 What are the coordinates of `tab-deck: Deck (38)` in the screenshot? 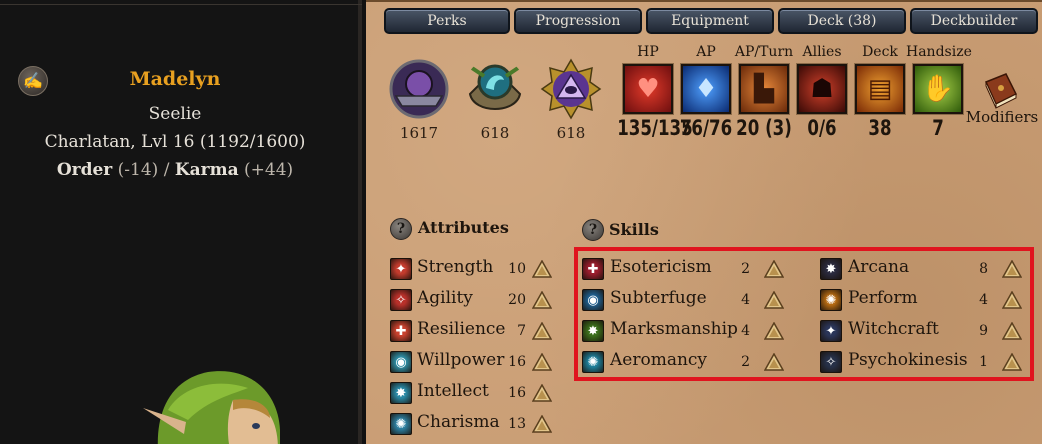 It's located at (842, 21).